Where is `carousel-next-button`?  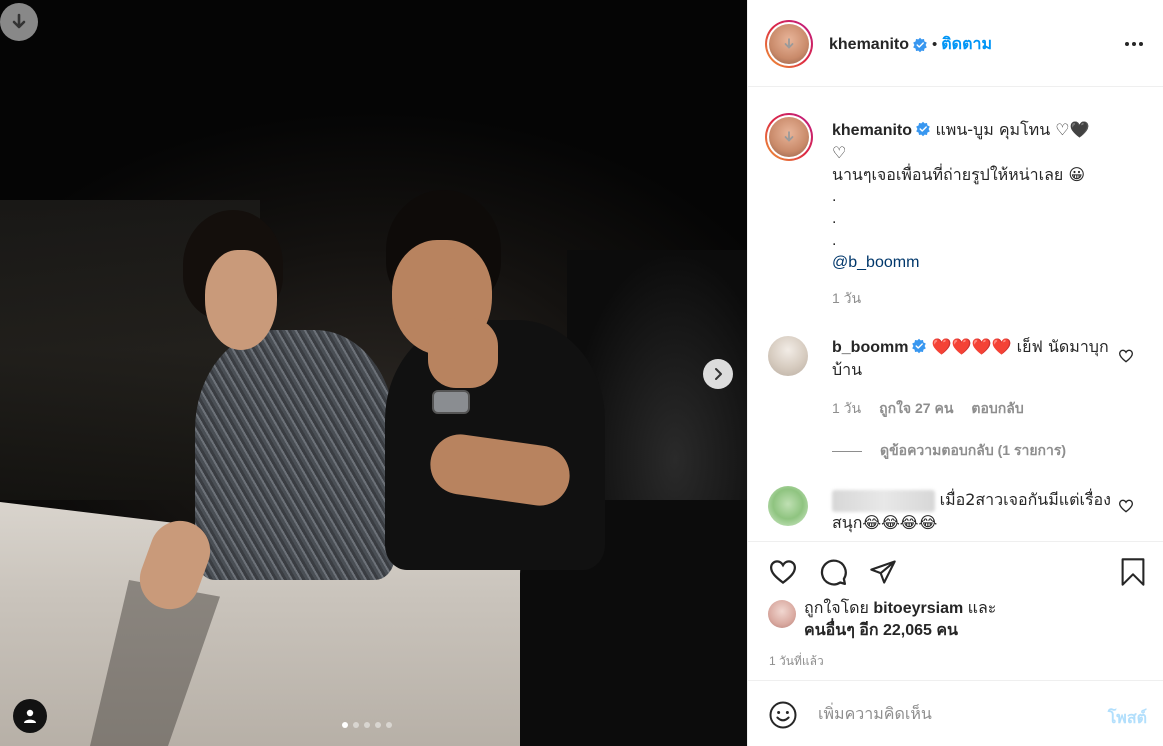 carousel-next-button is located at coordinates (718, 374).